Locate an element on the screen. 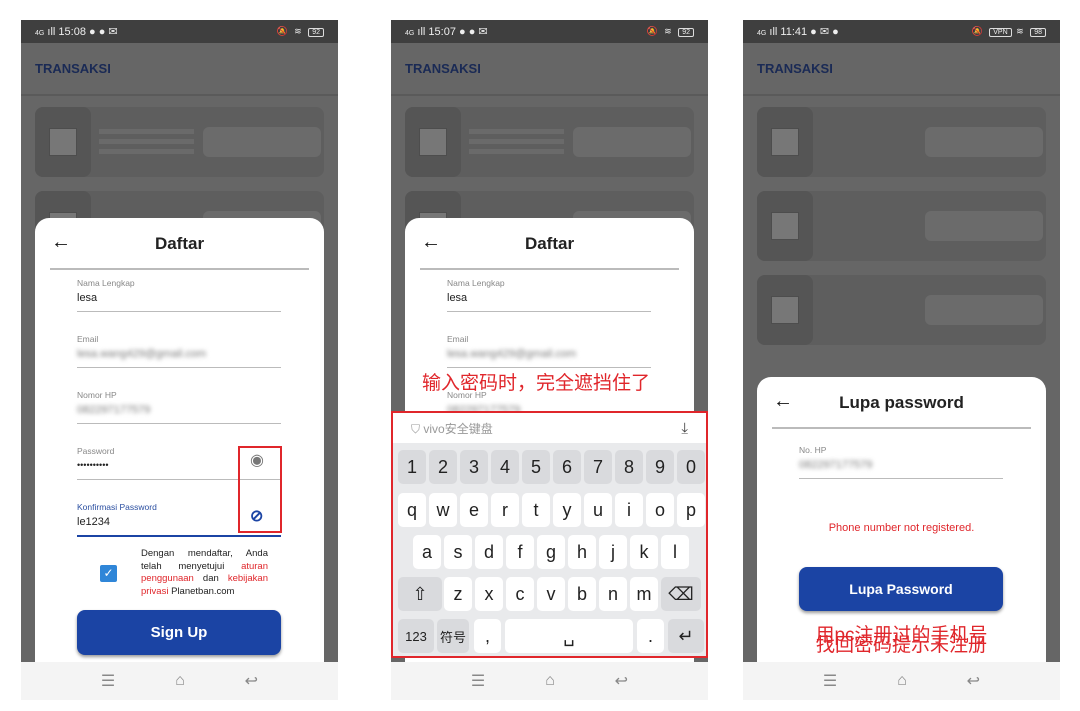 Image resolution: width=1080 pixels, height=711 pixels. space-key: ␣ is located at coordinates (569, 636).